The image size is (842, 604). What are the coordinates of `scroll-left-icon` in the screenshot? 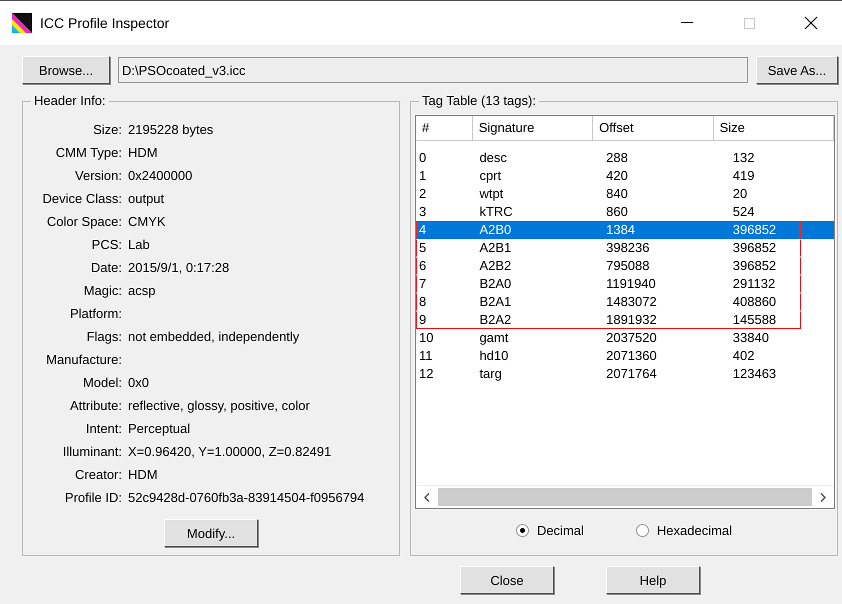 It's located at (427, 497).